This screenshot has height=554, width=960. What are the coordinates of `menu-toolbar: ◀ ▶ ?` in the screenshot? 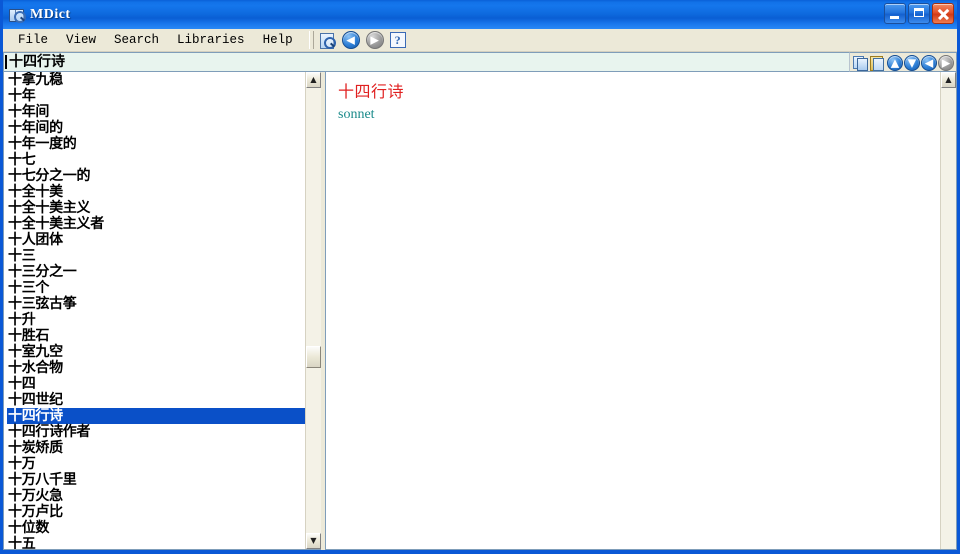 It's located at (362, 40).